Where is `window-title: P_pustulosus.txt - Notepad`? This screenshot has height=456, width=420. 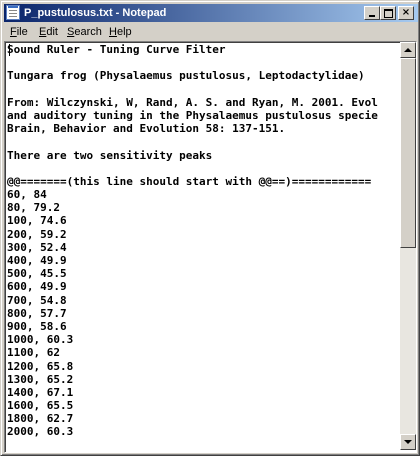 window-title: P_pustulosus.txt - Notepad is located at coordinates (95, 13).